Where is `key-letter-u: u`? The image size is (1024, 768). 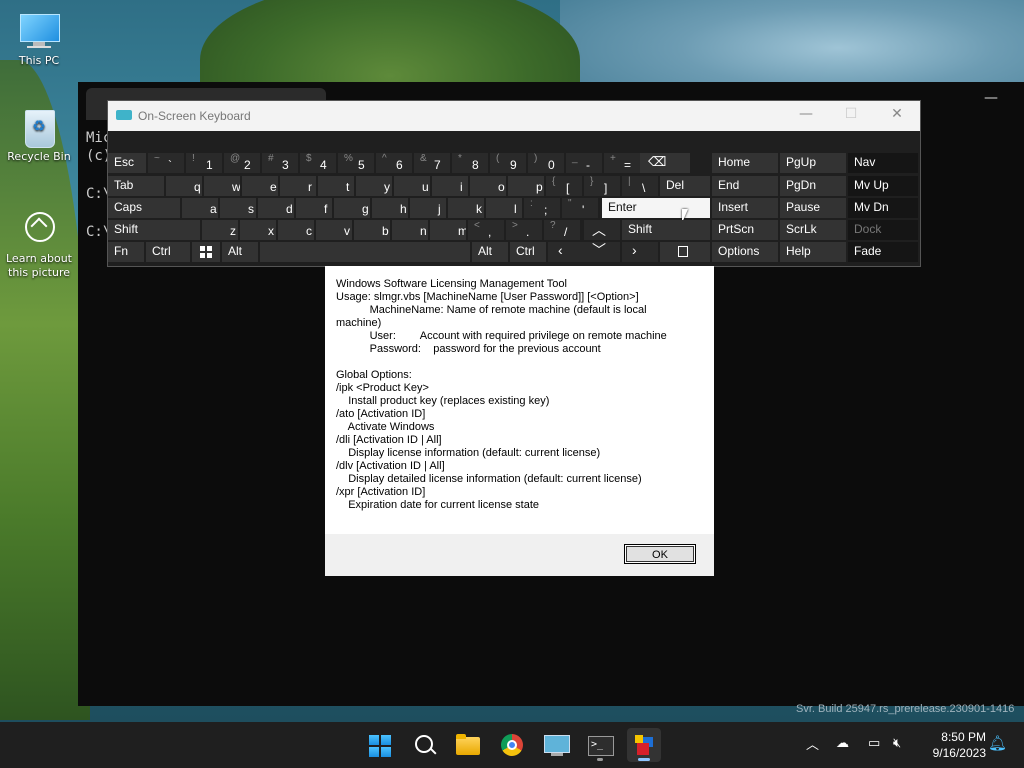
key-letter-u: u is located at coordinates (412, 186).